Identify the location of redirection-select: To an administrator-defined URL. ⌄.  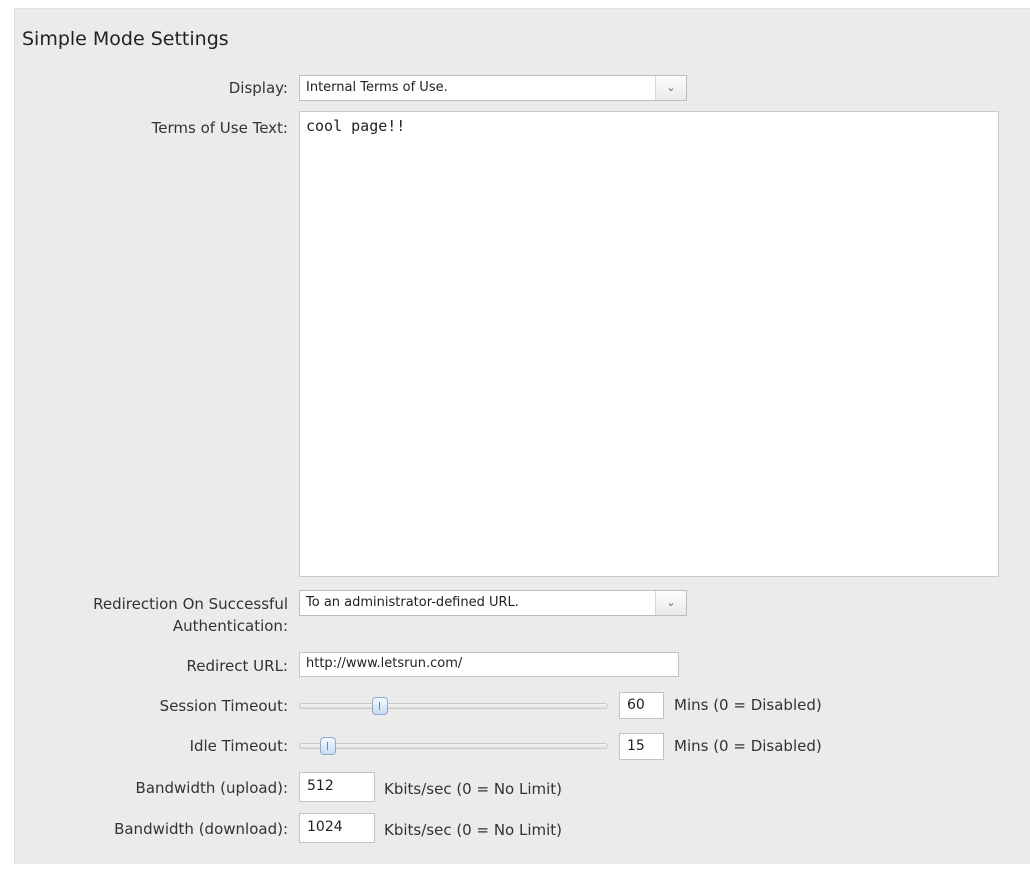
(493, 603).